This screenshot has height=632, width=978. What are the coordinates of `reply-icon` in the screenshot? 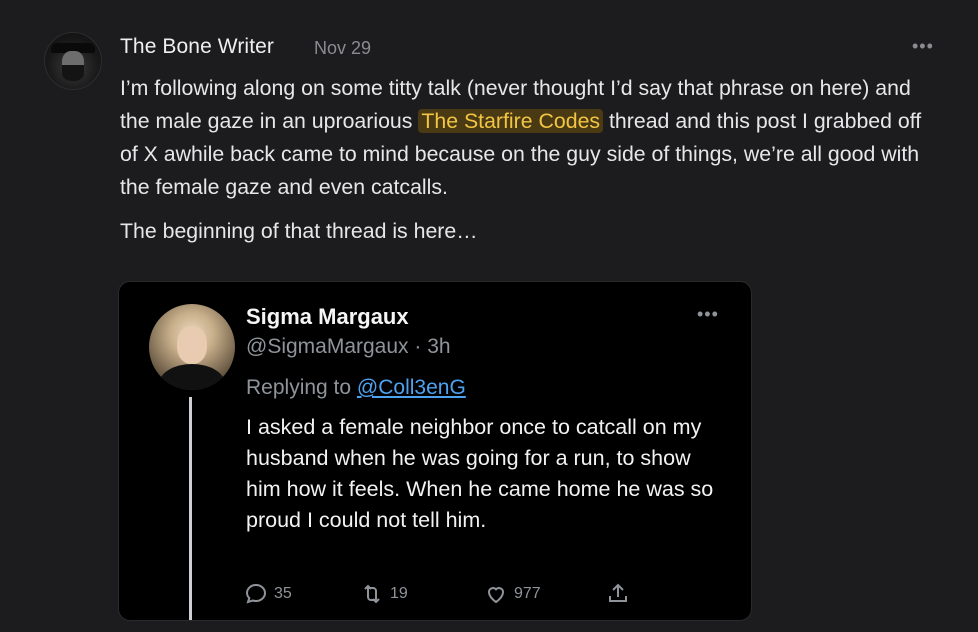 It's located at (256, 593).